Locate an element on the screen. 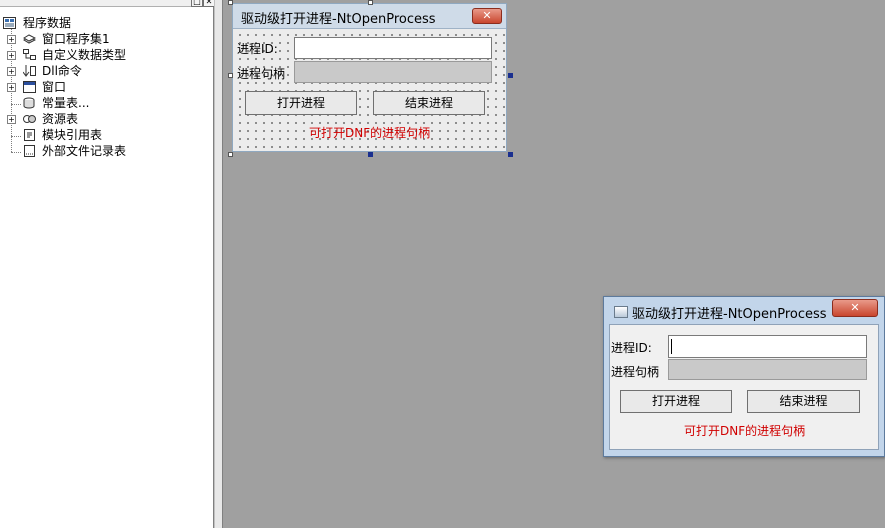  app-icon is located at coordinates (621, 312).